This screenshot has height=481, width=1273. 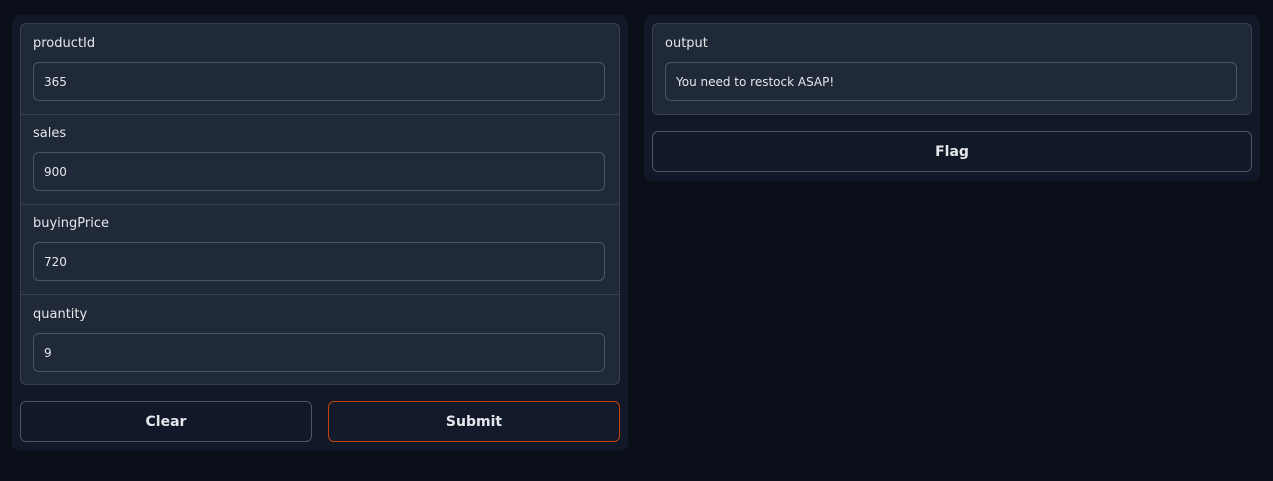 I want to click on field-label-buyingprice: buyingPrice, so click(x=71, y=223).